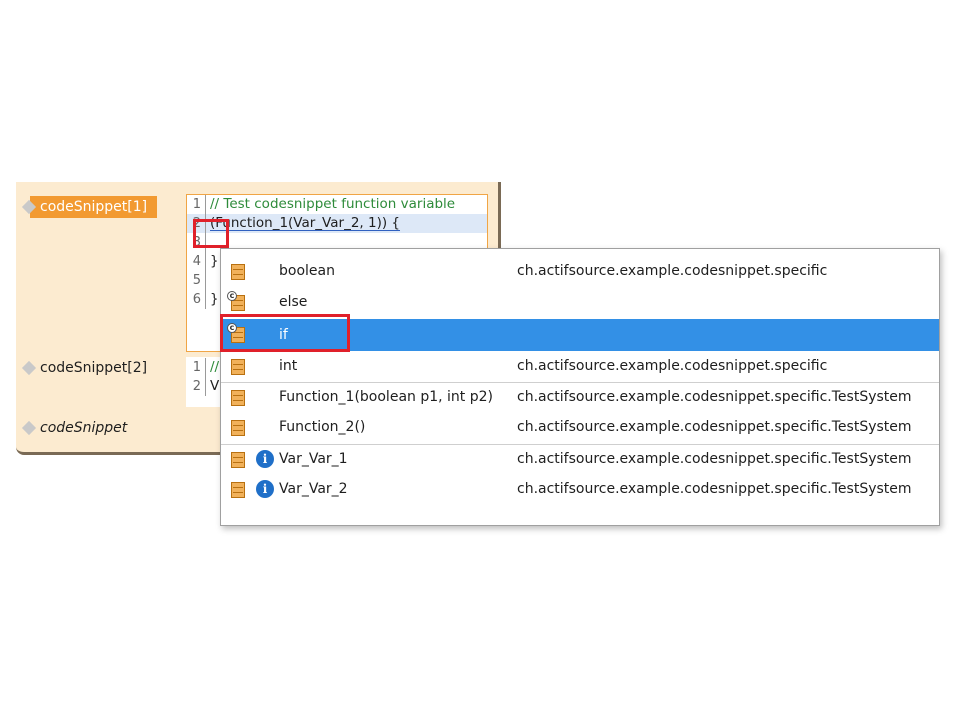 Image resolution: width=960 pixels, height=720 pixels. What do you see at coordinates (215, 386) in the screenshot?
I see `code-text: V` at bounding box center [215, 386].